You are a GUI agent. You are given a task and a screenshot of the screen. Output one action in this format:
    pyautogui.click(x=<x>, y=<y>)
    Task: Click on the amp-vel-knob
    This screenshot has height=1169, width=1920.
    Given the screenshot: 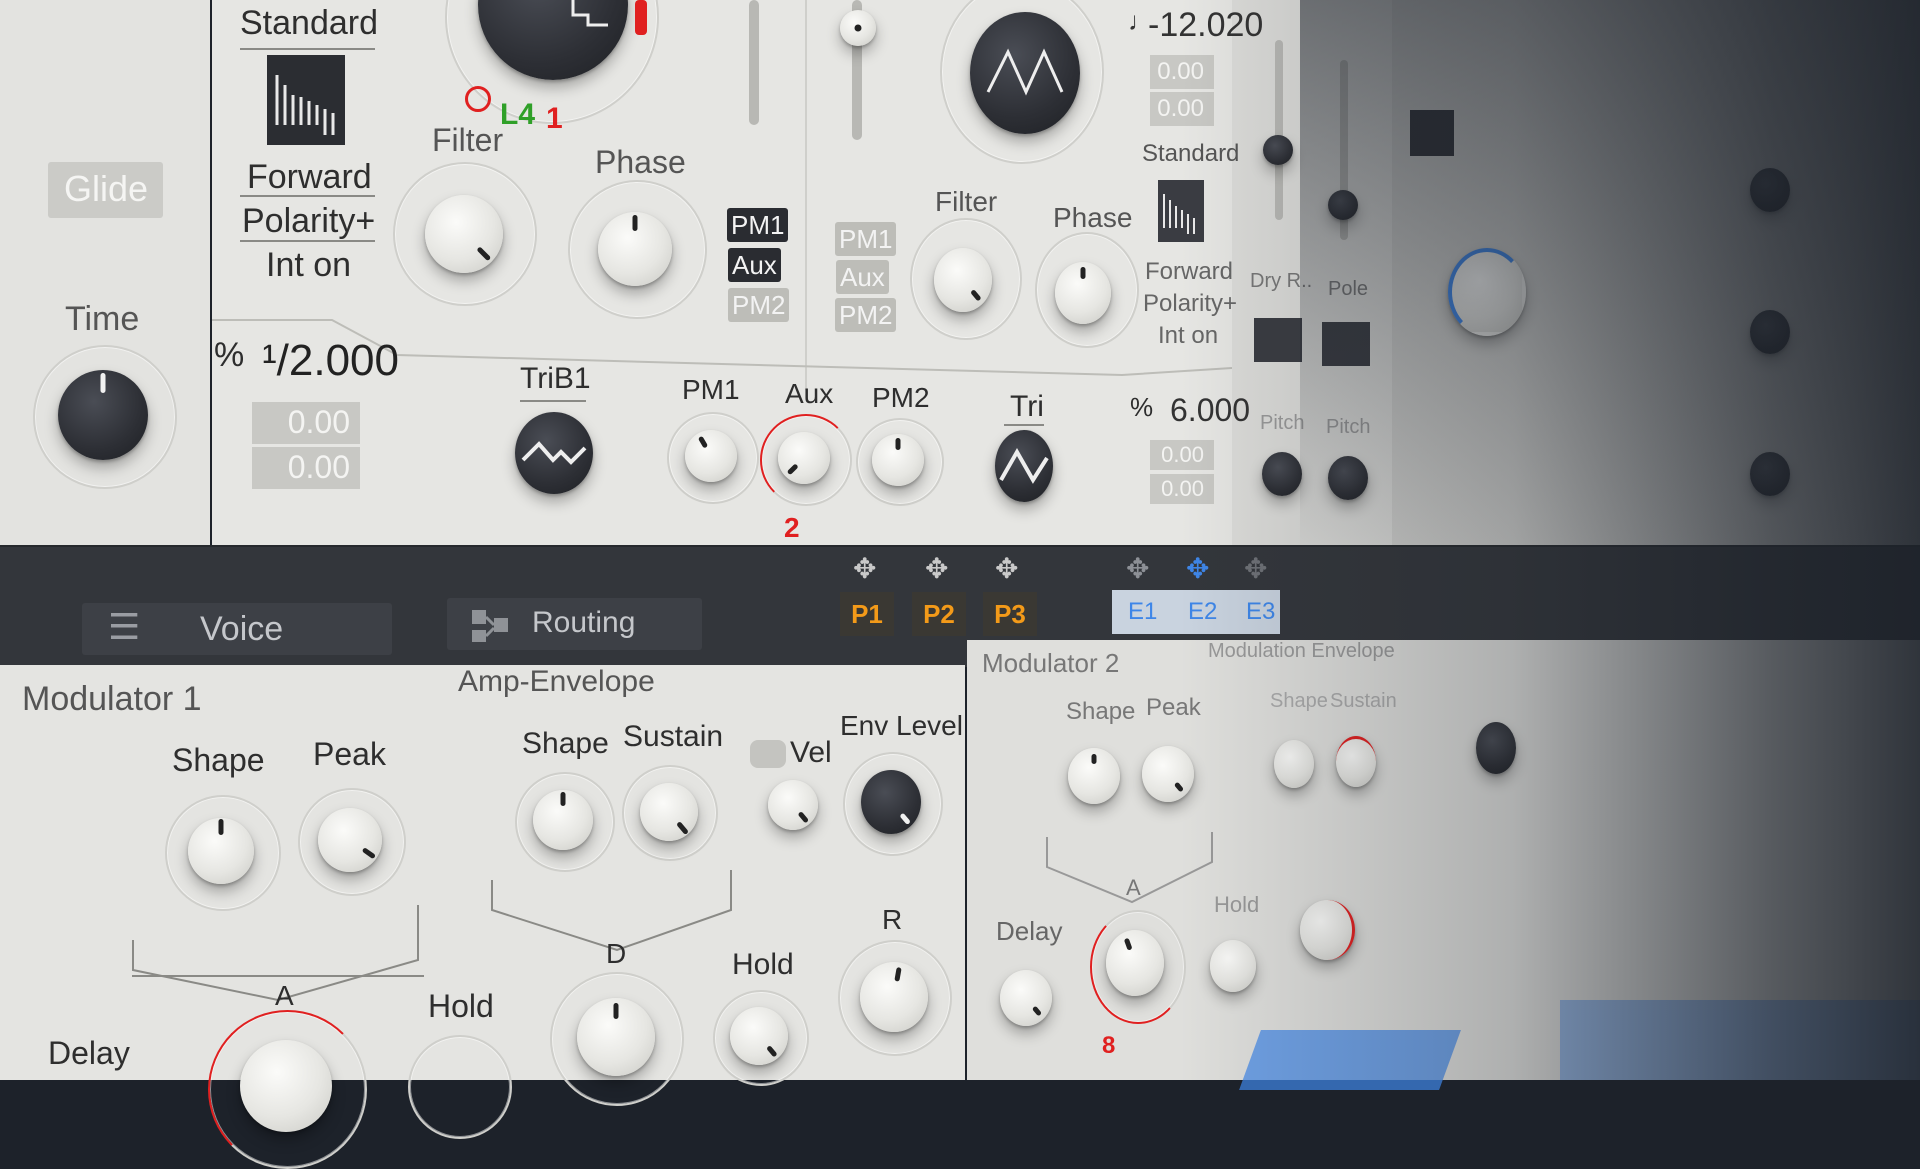 What is the action you would take?
    pyautogui.click(x=793, y=805)
    